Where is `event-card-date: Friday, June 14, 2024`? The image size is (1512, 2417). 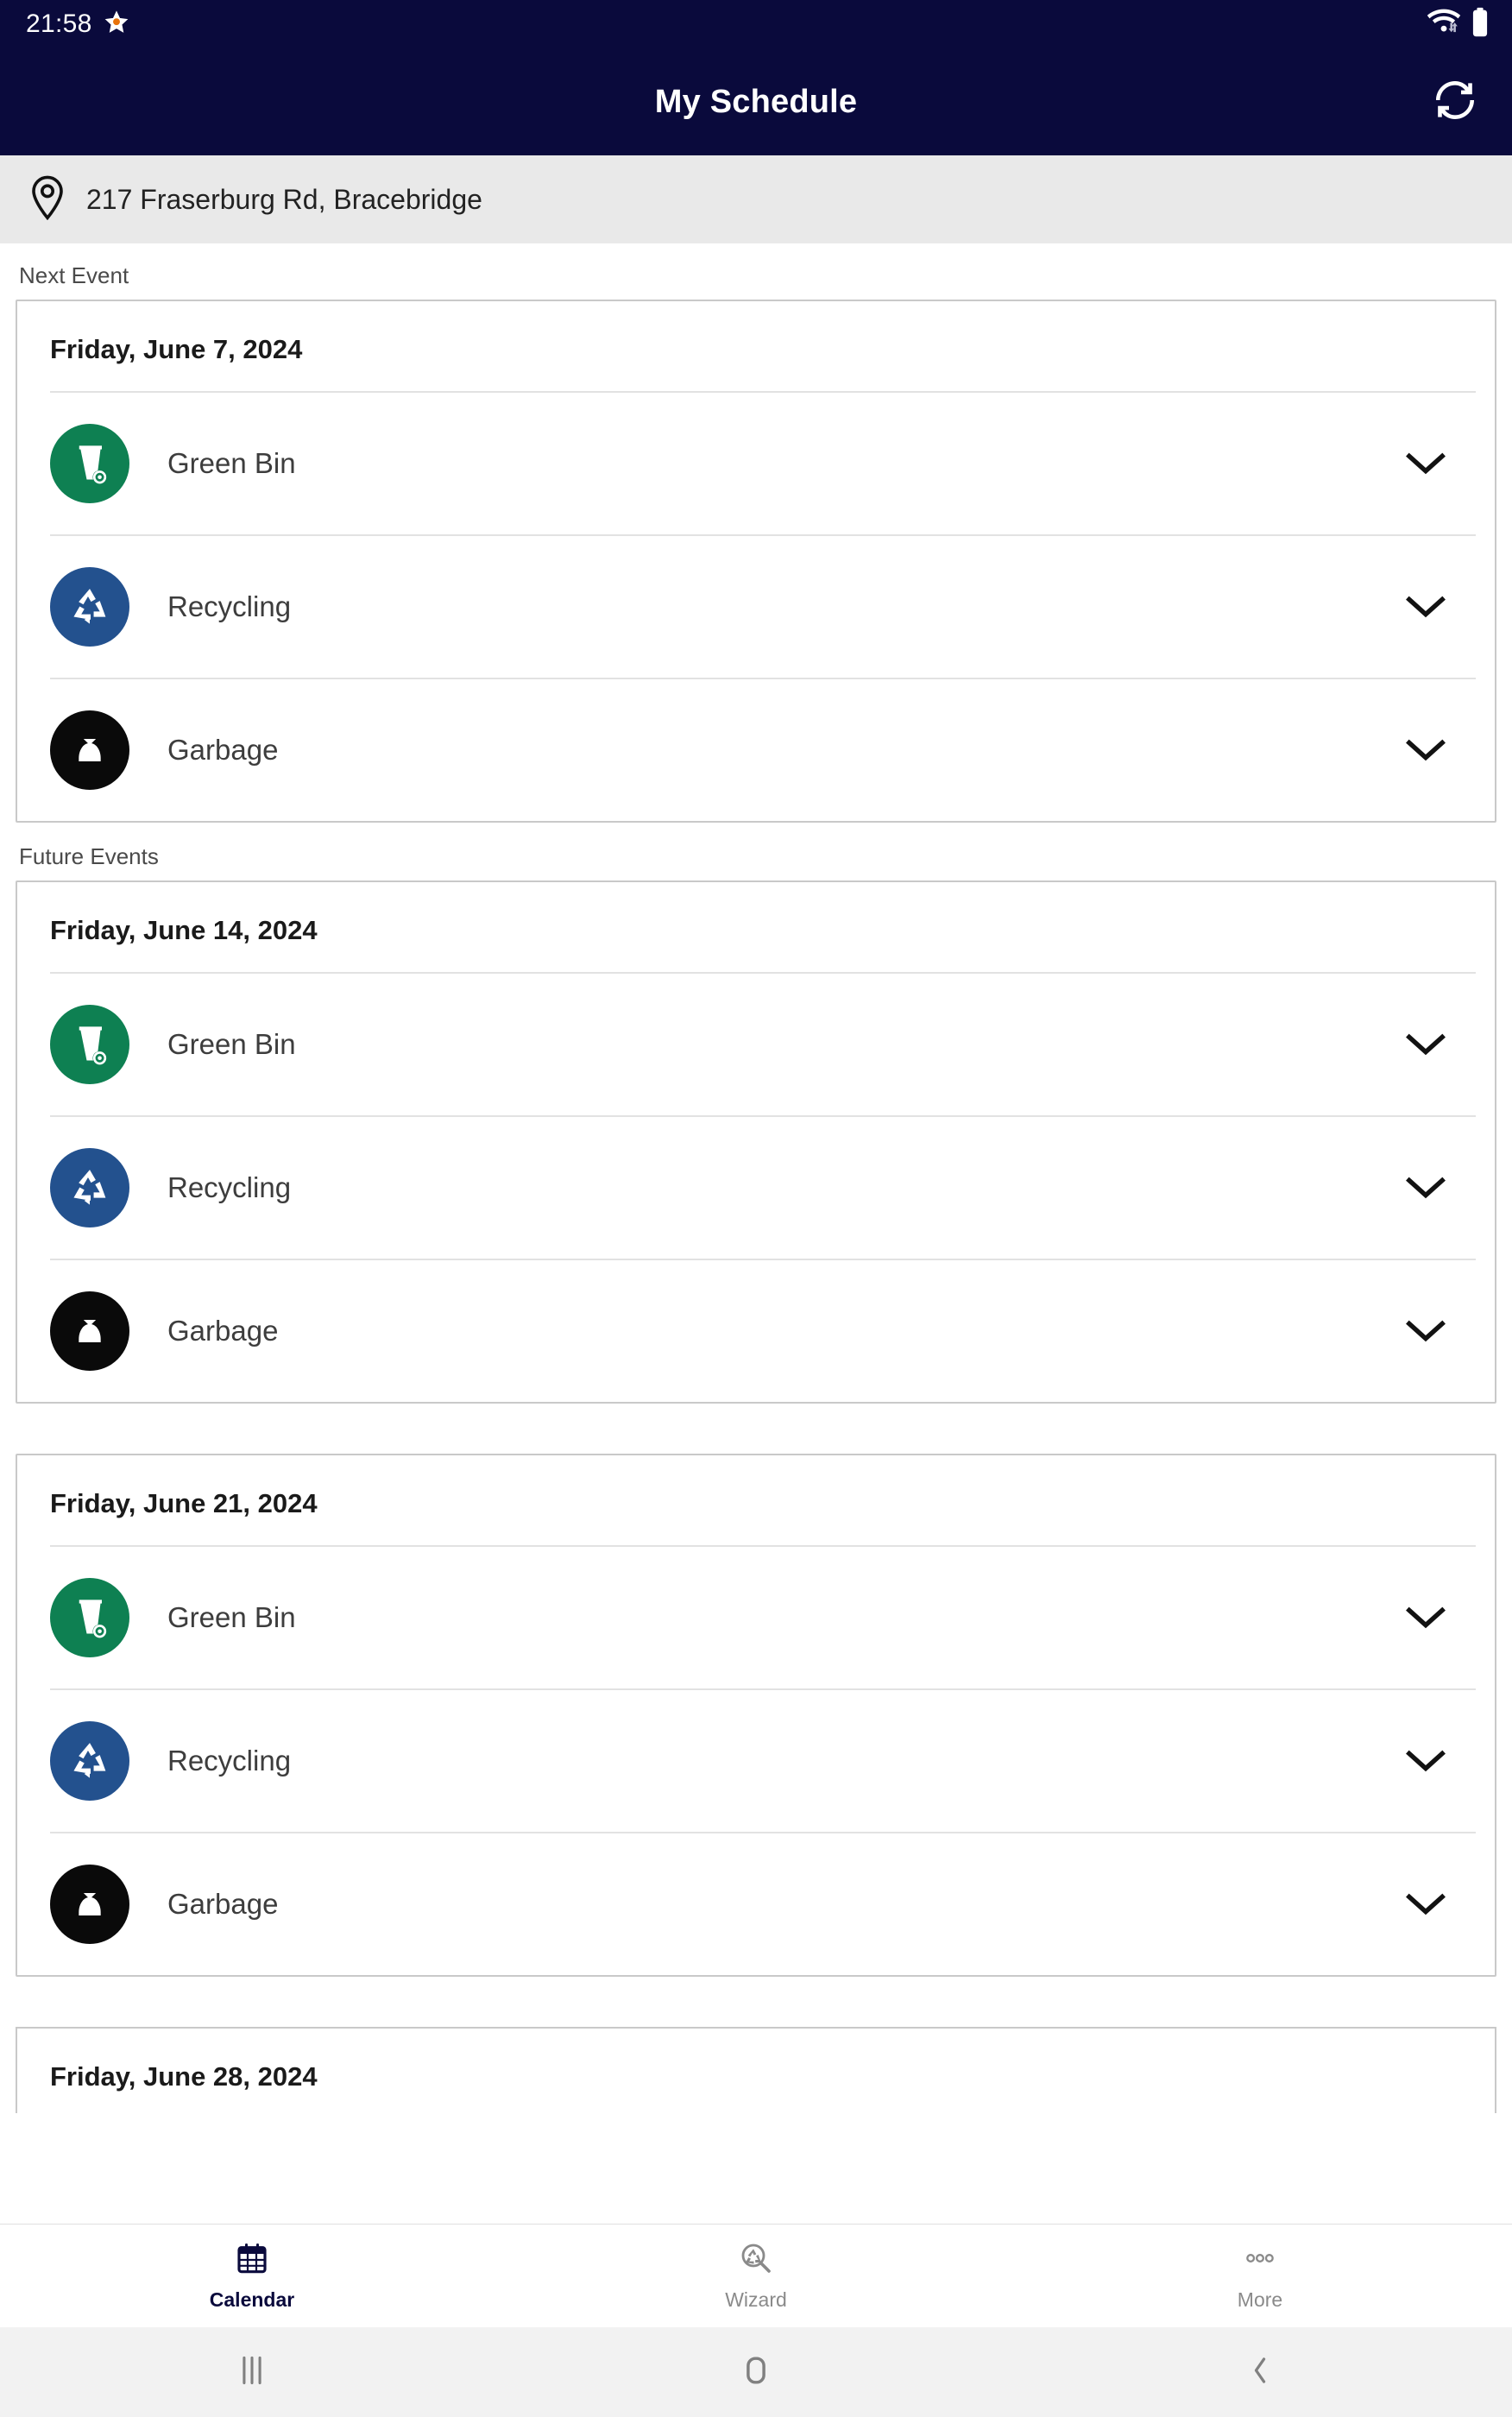 event-card-date: Friday, June 14, 2024 is located at coordinates (184, 930).